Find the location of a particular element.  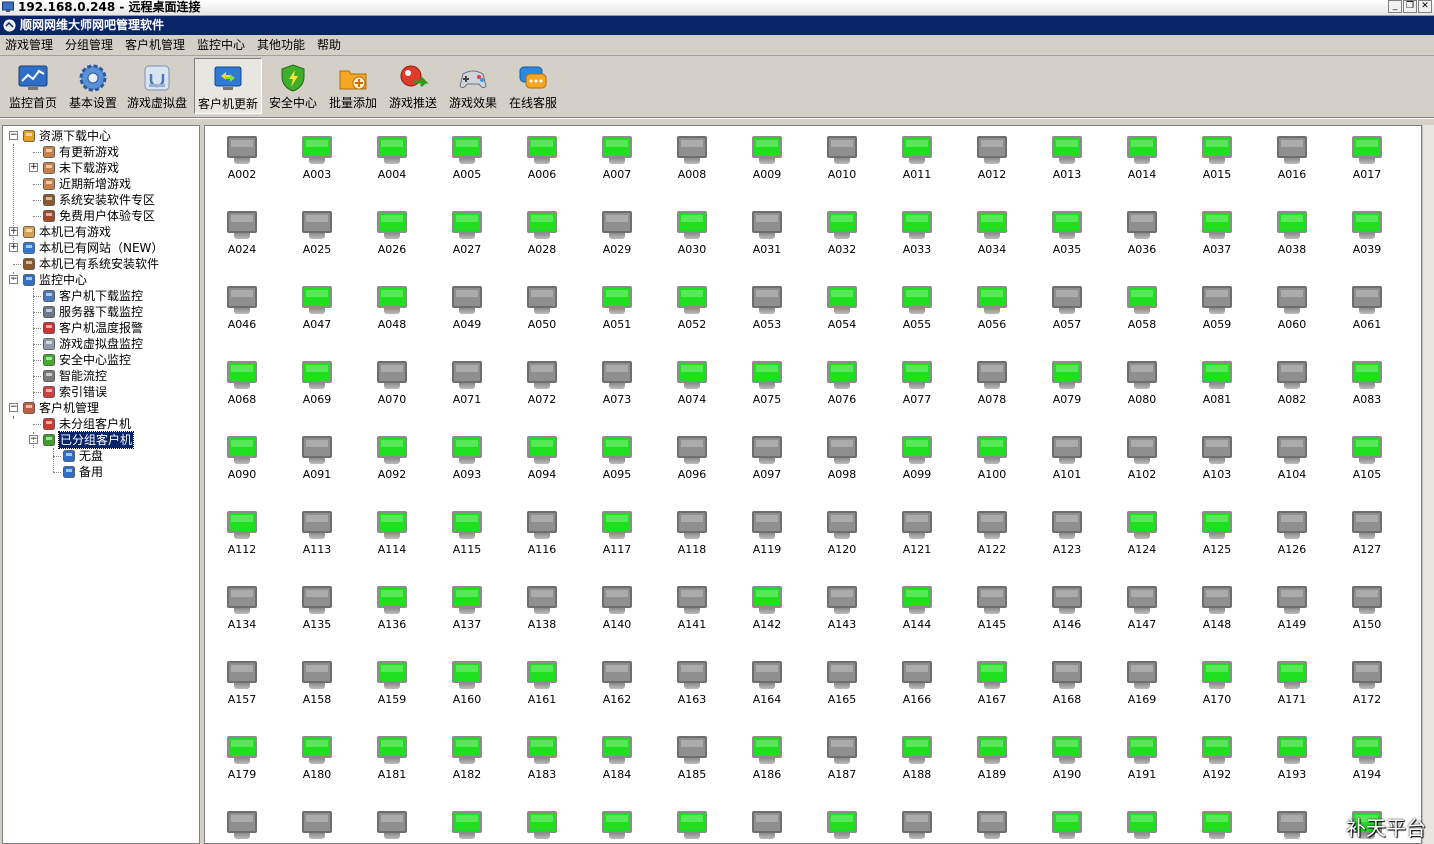

client-machine: A054 is located at coordinates (842, 312).